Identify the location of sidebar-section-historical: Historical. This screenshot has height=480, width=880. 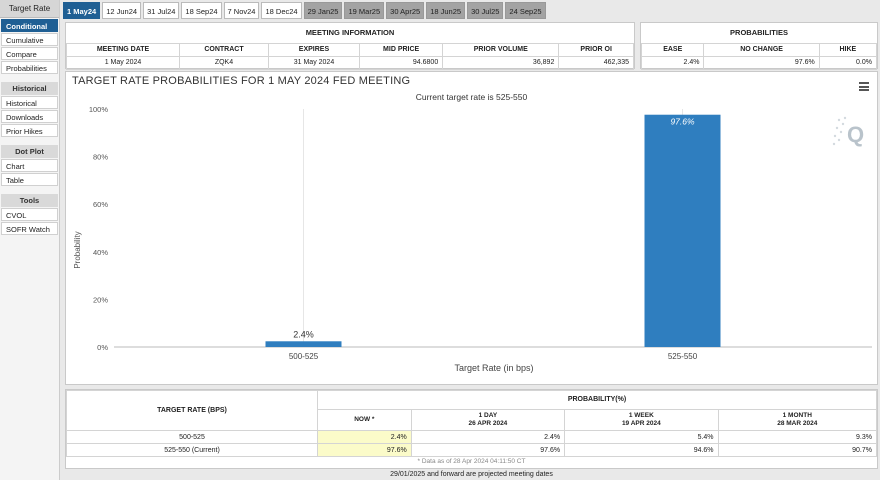
(29, 88).